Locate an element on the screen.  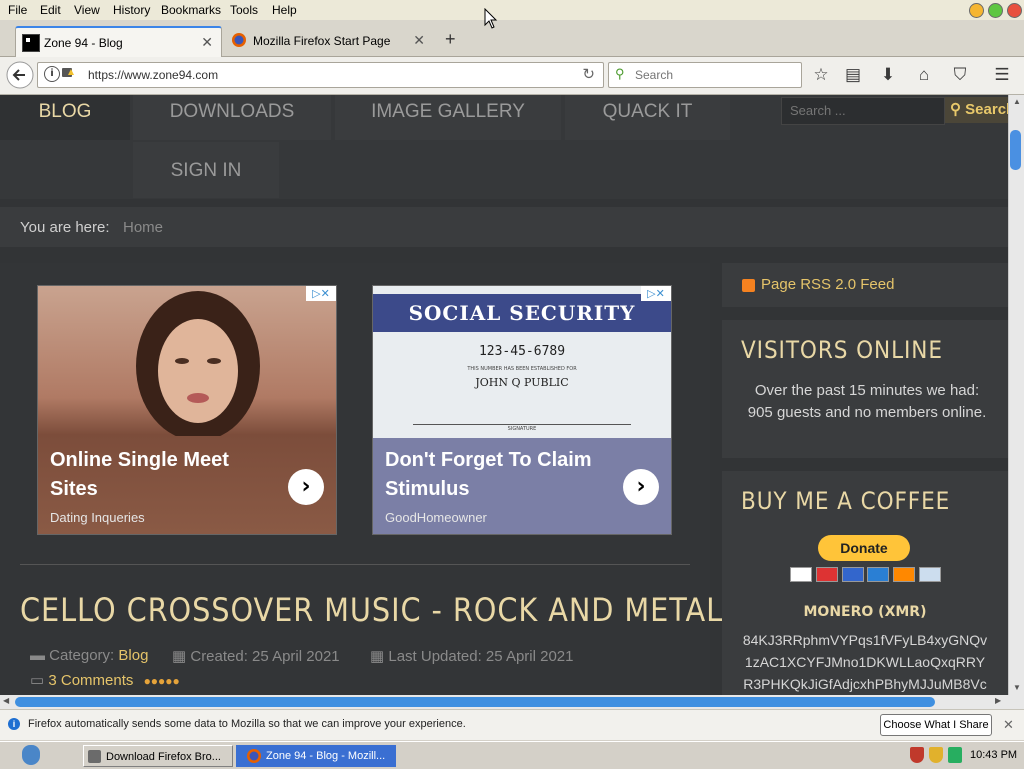
home-icon: ⌂ is located at coordinates (924, 75).